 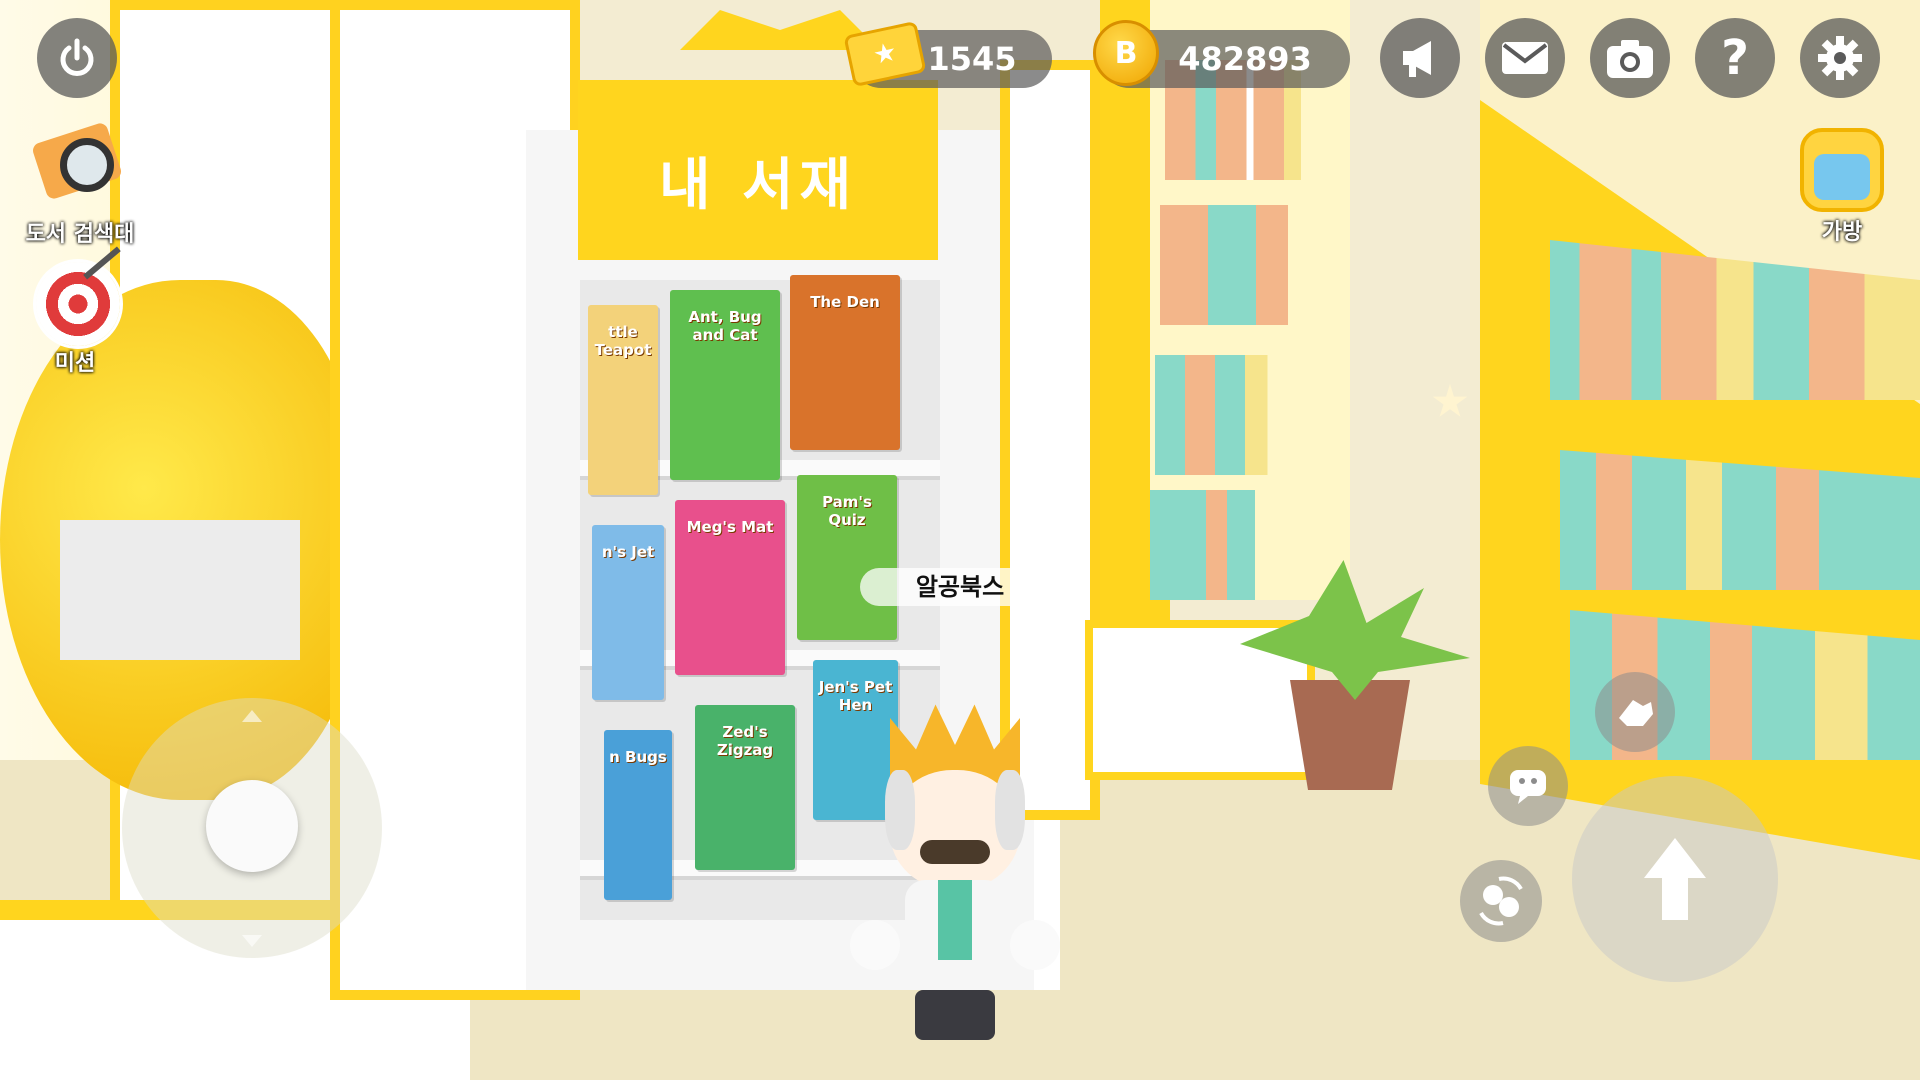 I want to click on book-search-button, so click(x=80, y=166).